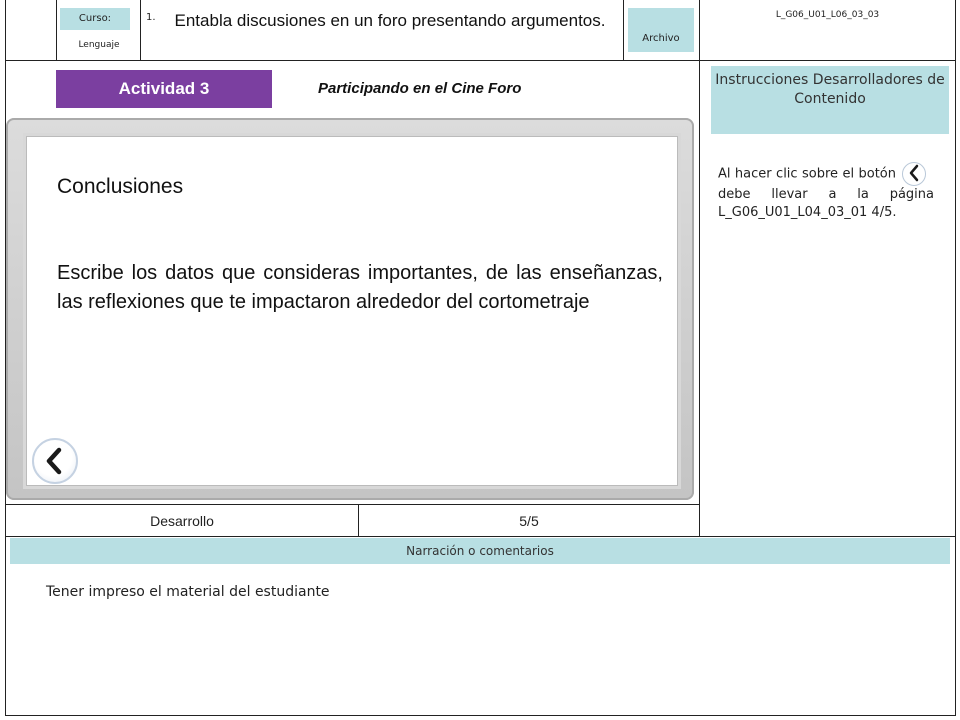 Image resolution: width=960 pixels, height=720 pixels. What do you see at coordinates (827, 15) in the screenshot?
I see `file-code: L_G06_U01_L06_03_03` at bounding box center [827, 15].